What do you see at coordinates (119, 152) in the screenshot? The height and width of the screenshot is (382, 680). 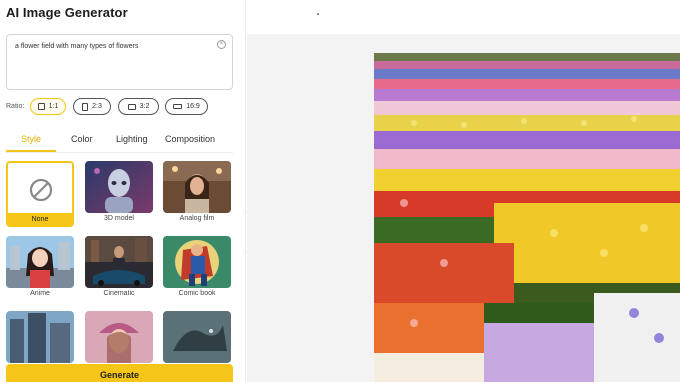 I see `tabs-divider` at bounding box center [119, 152].